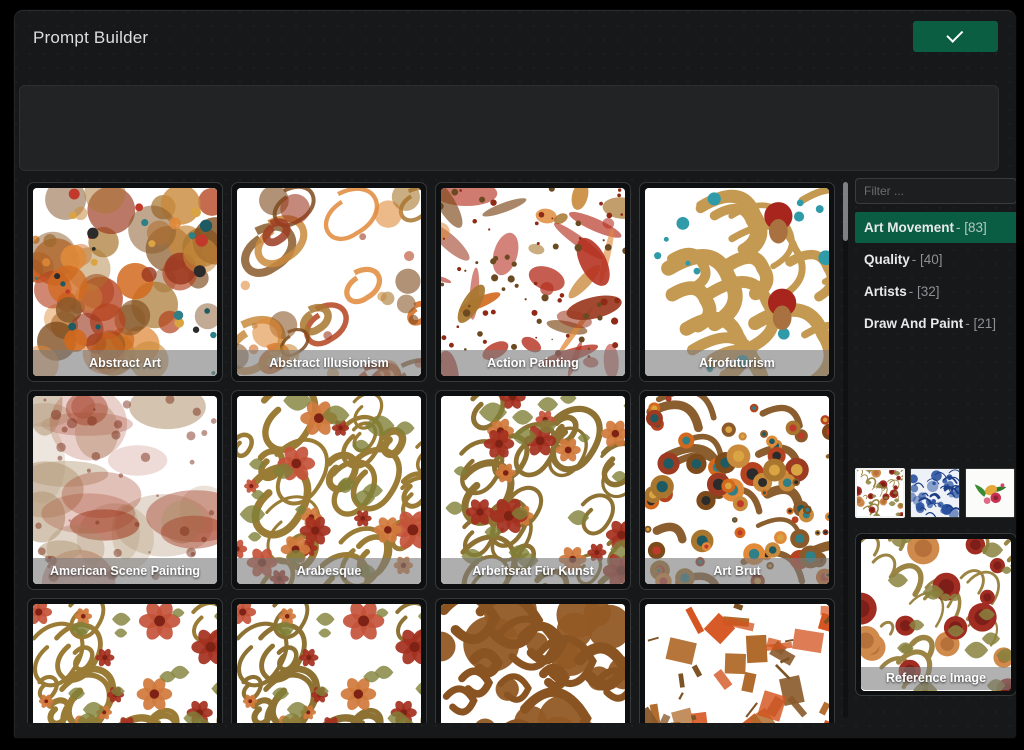 Image resolution: width=1024 pixels, height=750 pixels. Describe the element at coordinates (737, 363) in the screenshot. I see `style-card-label: Afrofuturism` at that location.